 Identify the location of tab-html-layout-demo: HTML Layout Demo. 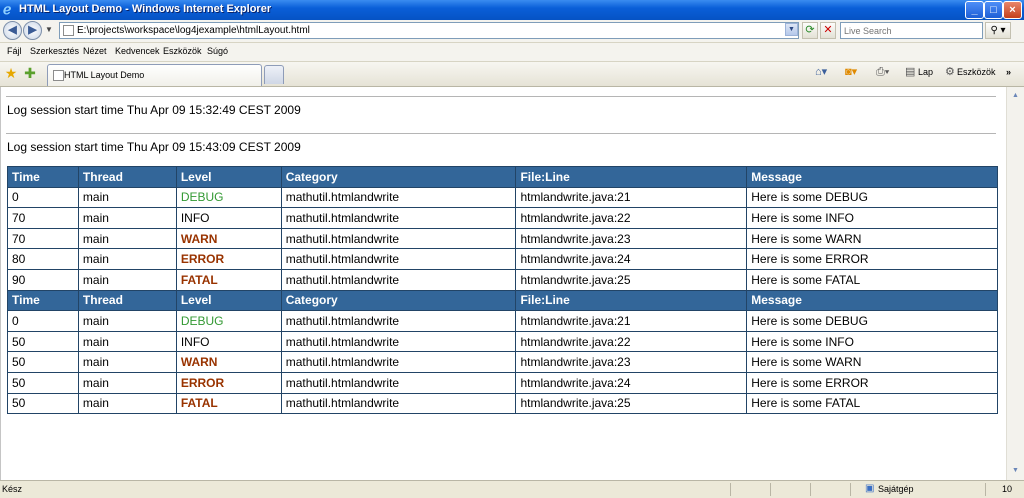
(154, 75).